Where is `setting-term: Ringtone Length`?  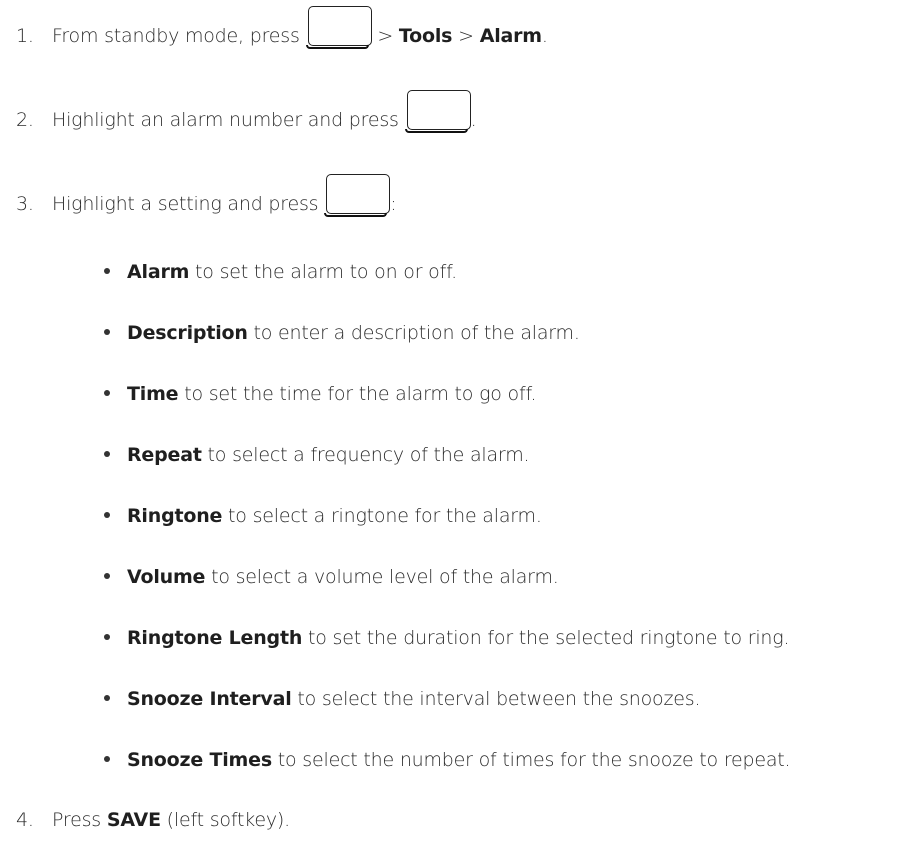 setting-term: Ringtone Length is located at coordinates (215, 638).